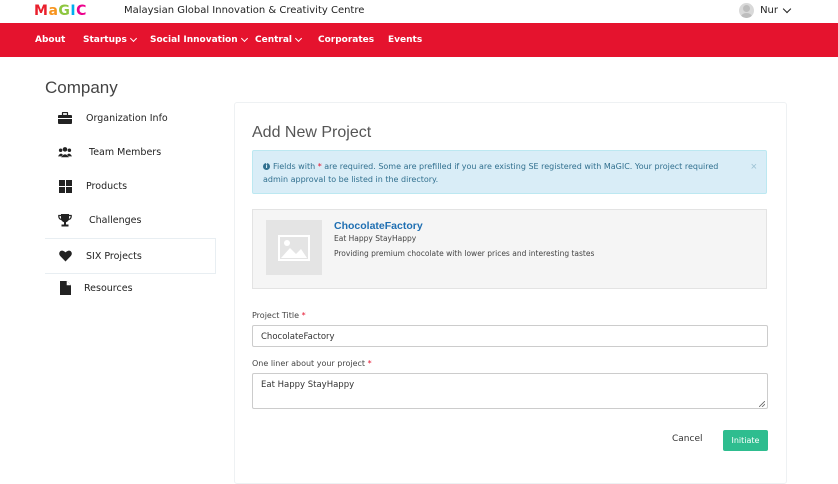 This screenshot has height=484, width=838. Describe the element at coordinates (110, 39) in the screenshot. I see `nav-startups: Startups` at that location.